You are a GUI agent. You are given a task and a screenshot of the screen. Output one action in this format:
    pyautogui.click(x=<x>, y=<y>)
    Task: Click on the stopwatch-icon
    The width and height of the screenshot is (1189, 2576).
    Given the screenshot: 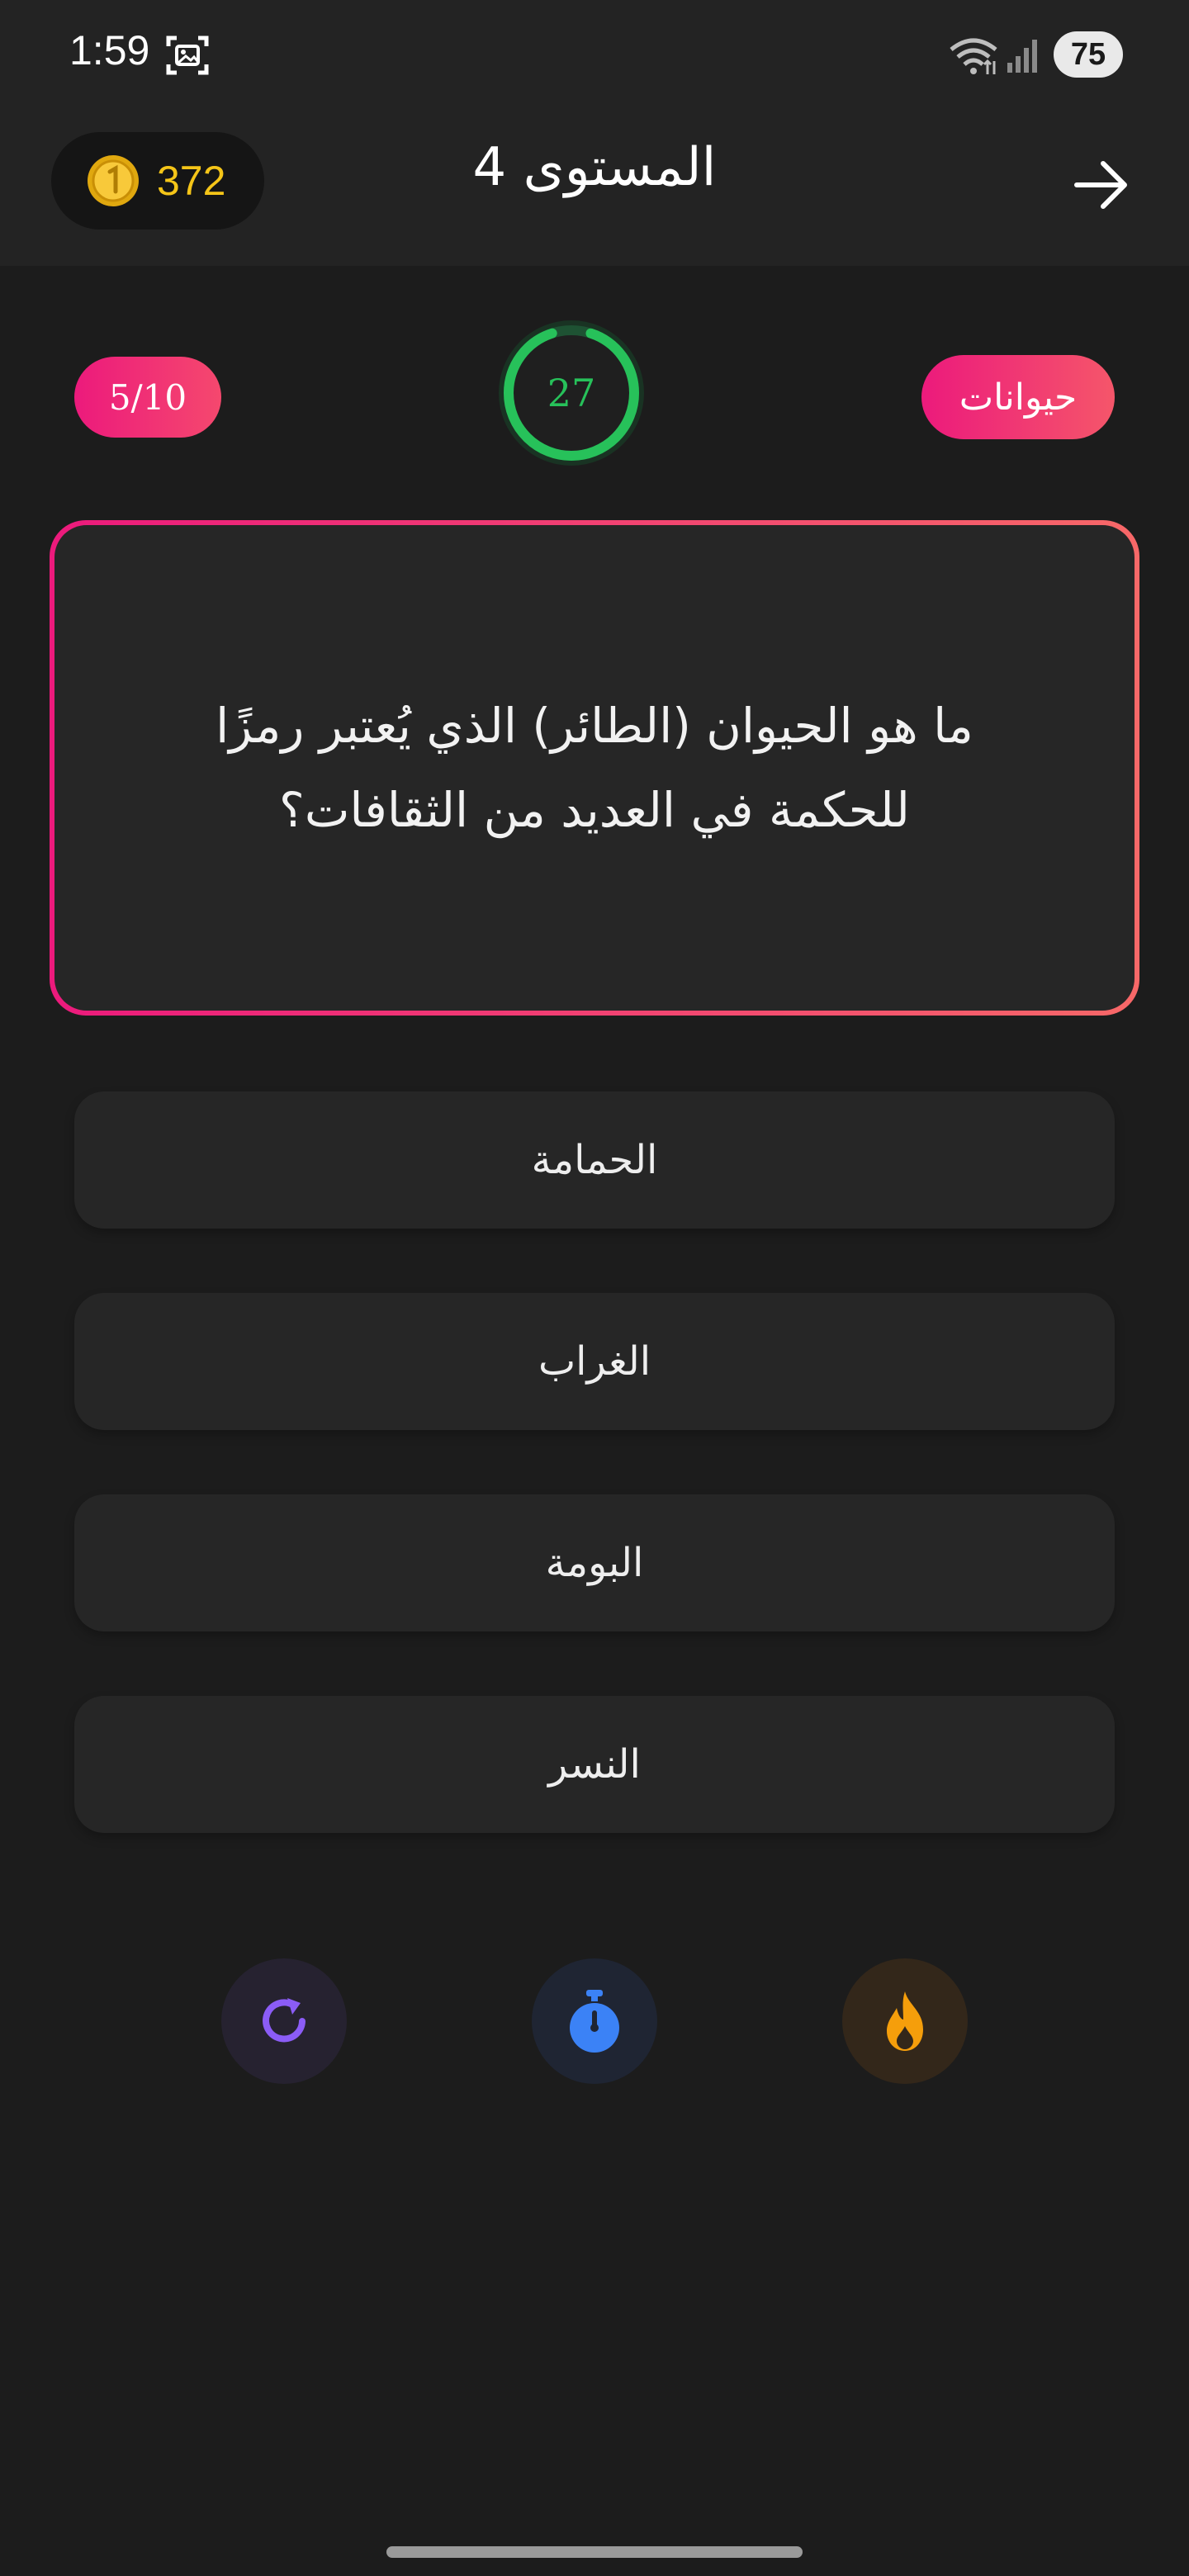 What is the action you would take?
    pyautogui.click(x=594, y=2021)
    